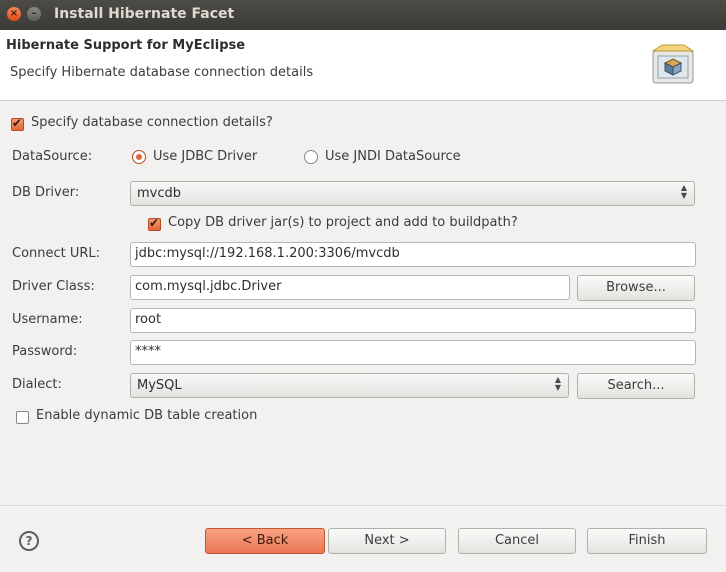 The width and height of the screenshot is (726, 572). I want to click on dialect-label: Dialect:, so click(37, 384).